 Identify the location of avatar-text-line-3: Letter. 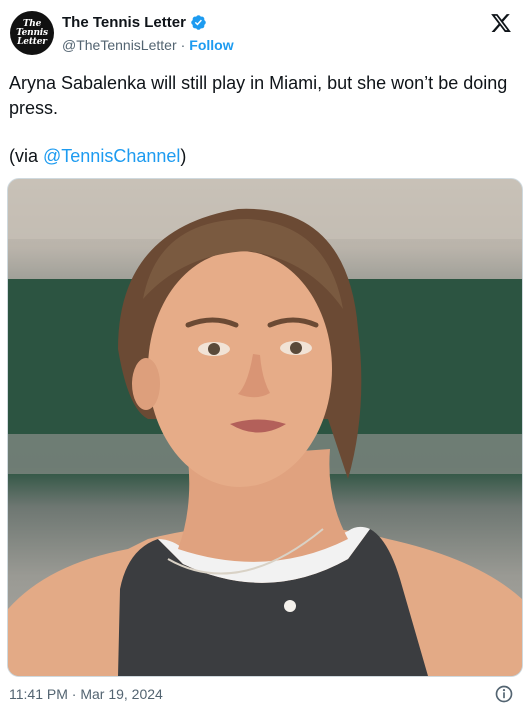
(32, 41).